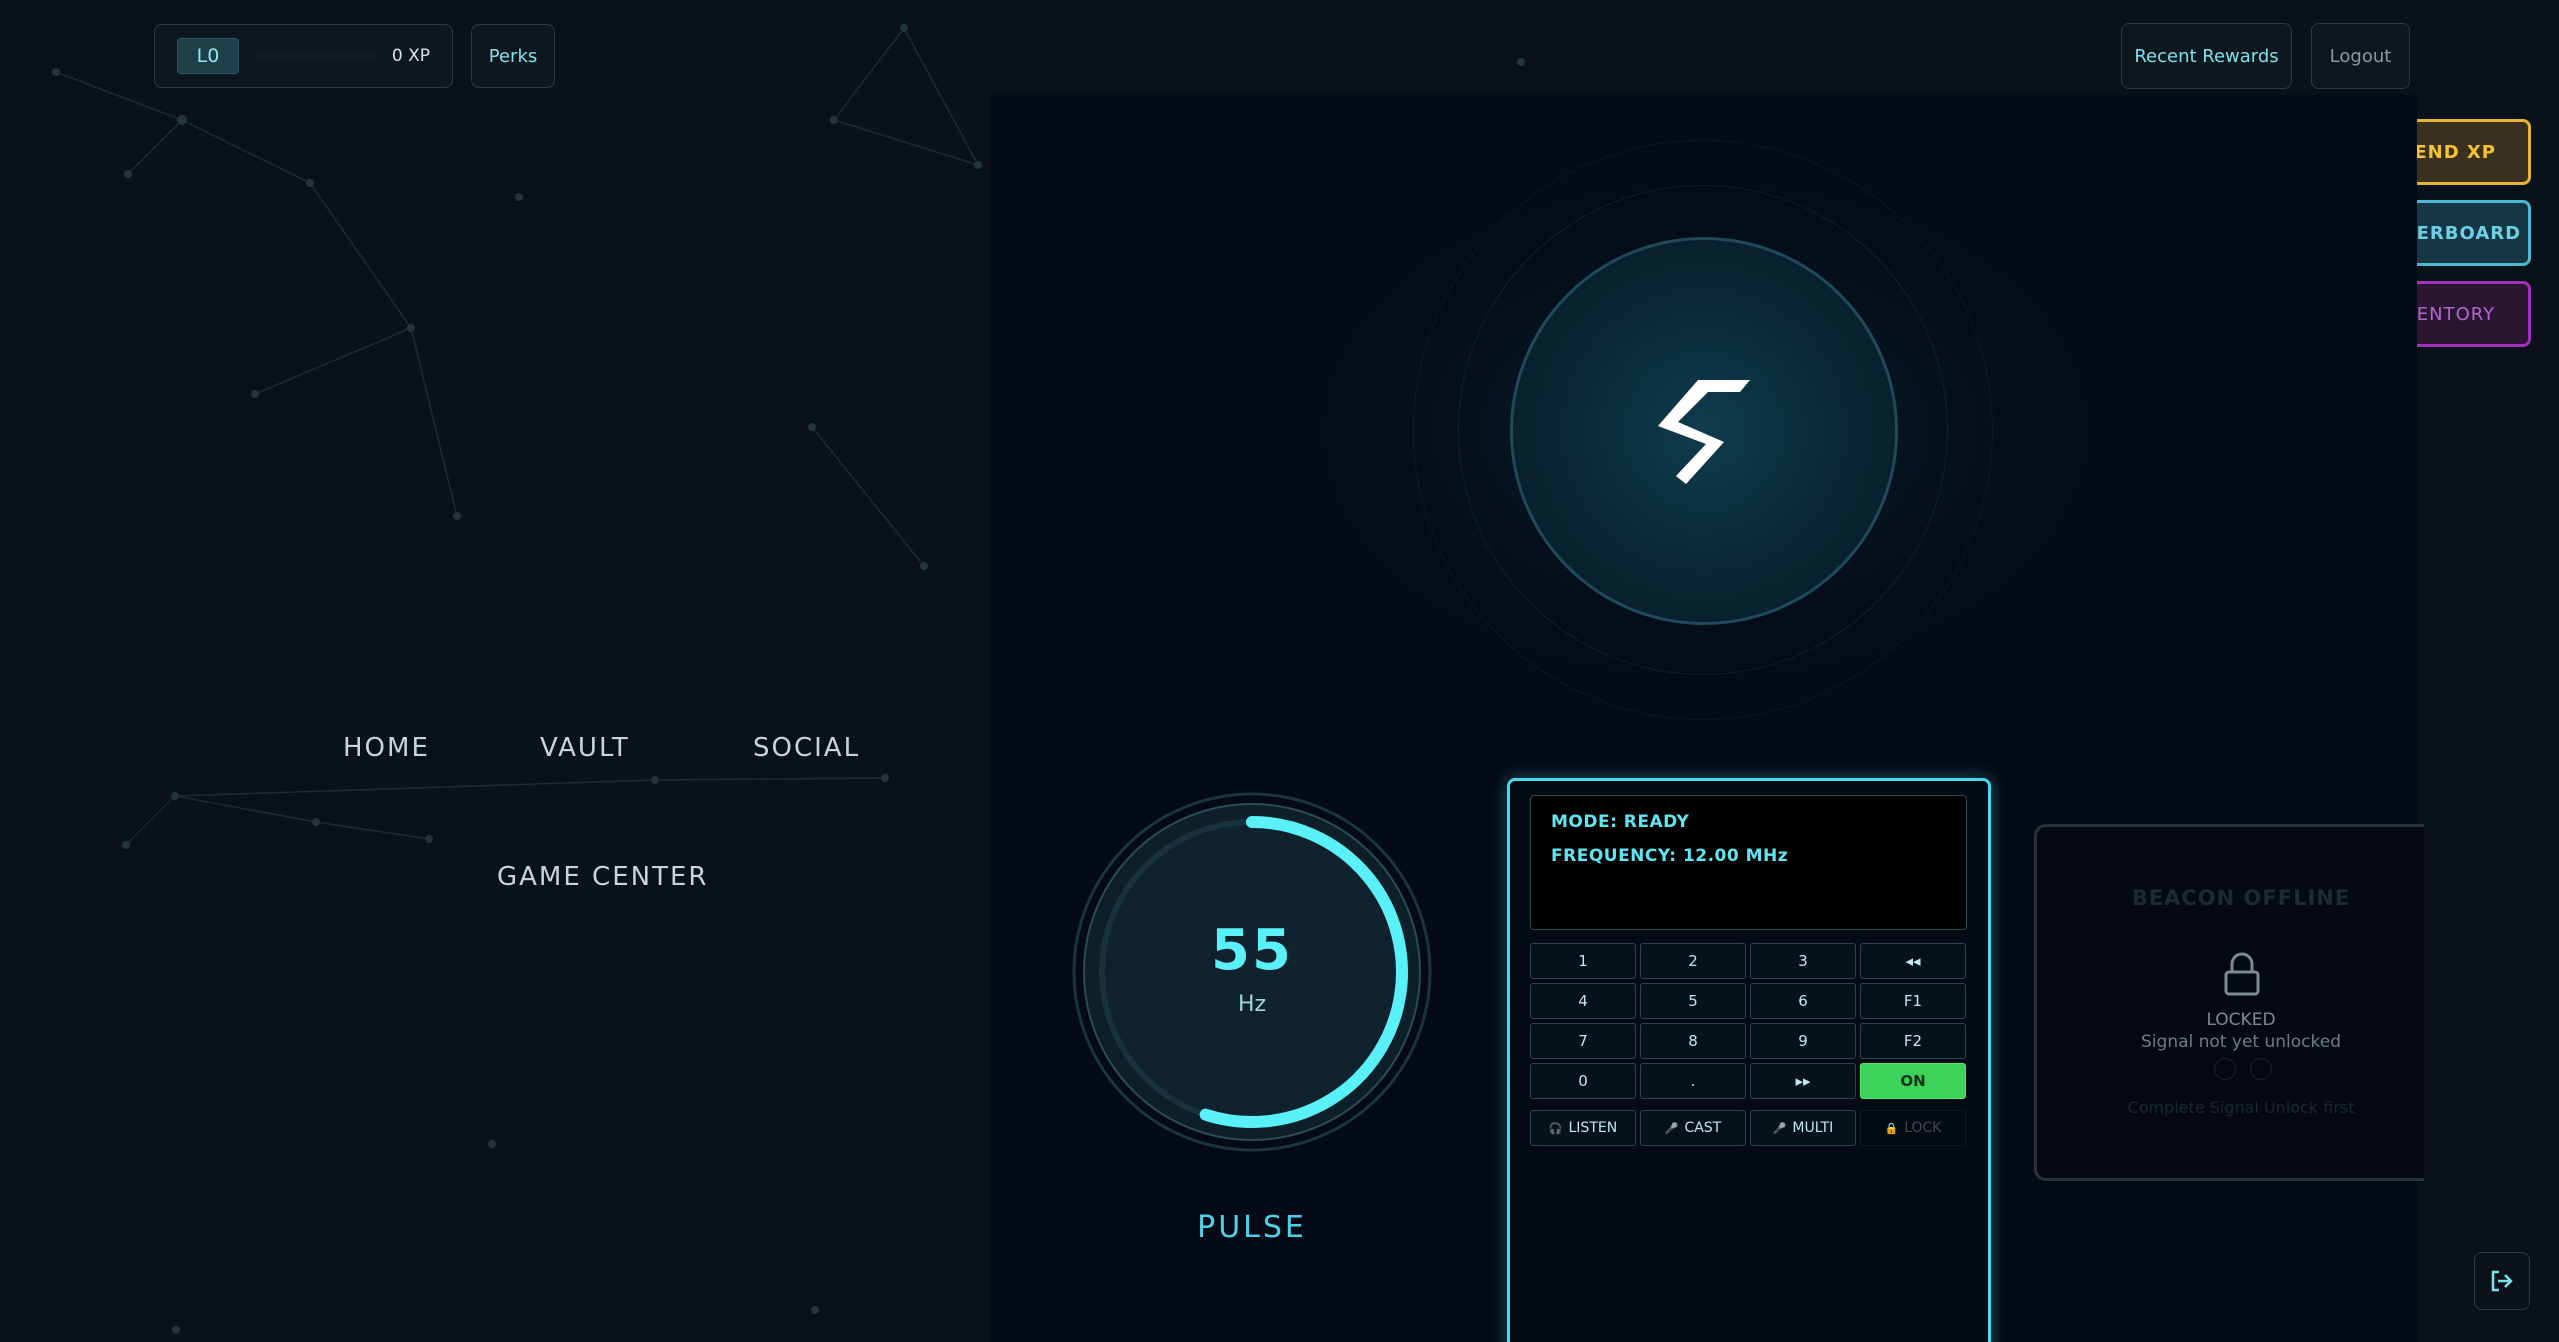 The height and width of the screenshot is (1342, 2559). I want to click on headphones-icon: 🎧, so click(1555, 1128).